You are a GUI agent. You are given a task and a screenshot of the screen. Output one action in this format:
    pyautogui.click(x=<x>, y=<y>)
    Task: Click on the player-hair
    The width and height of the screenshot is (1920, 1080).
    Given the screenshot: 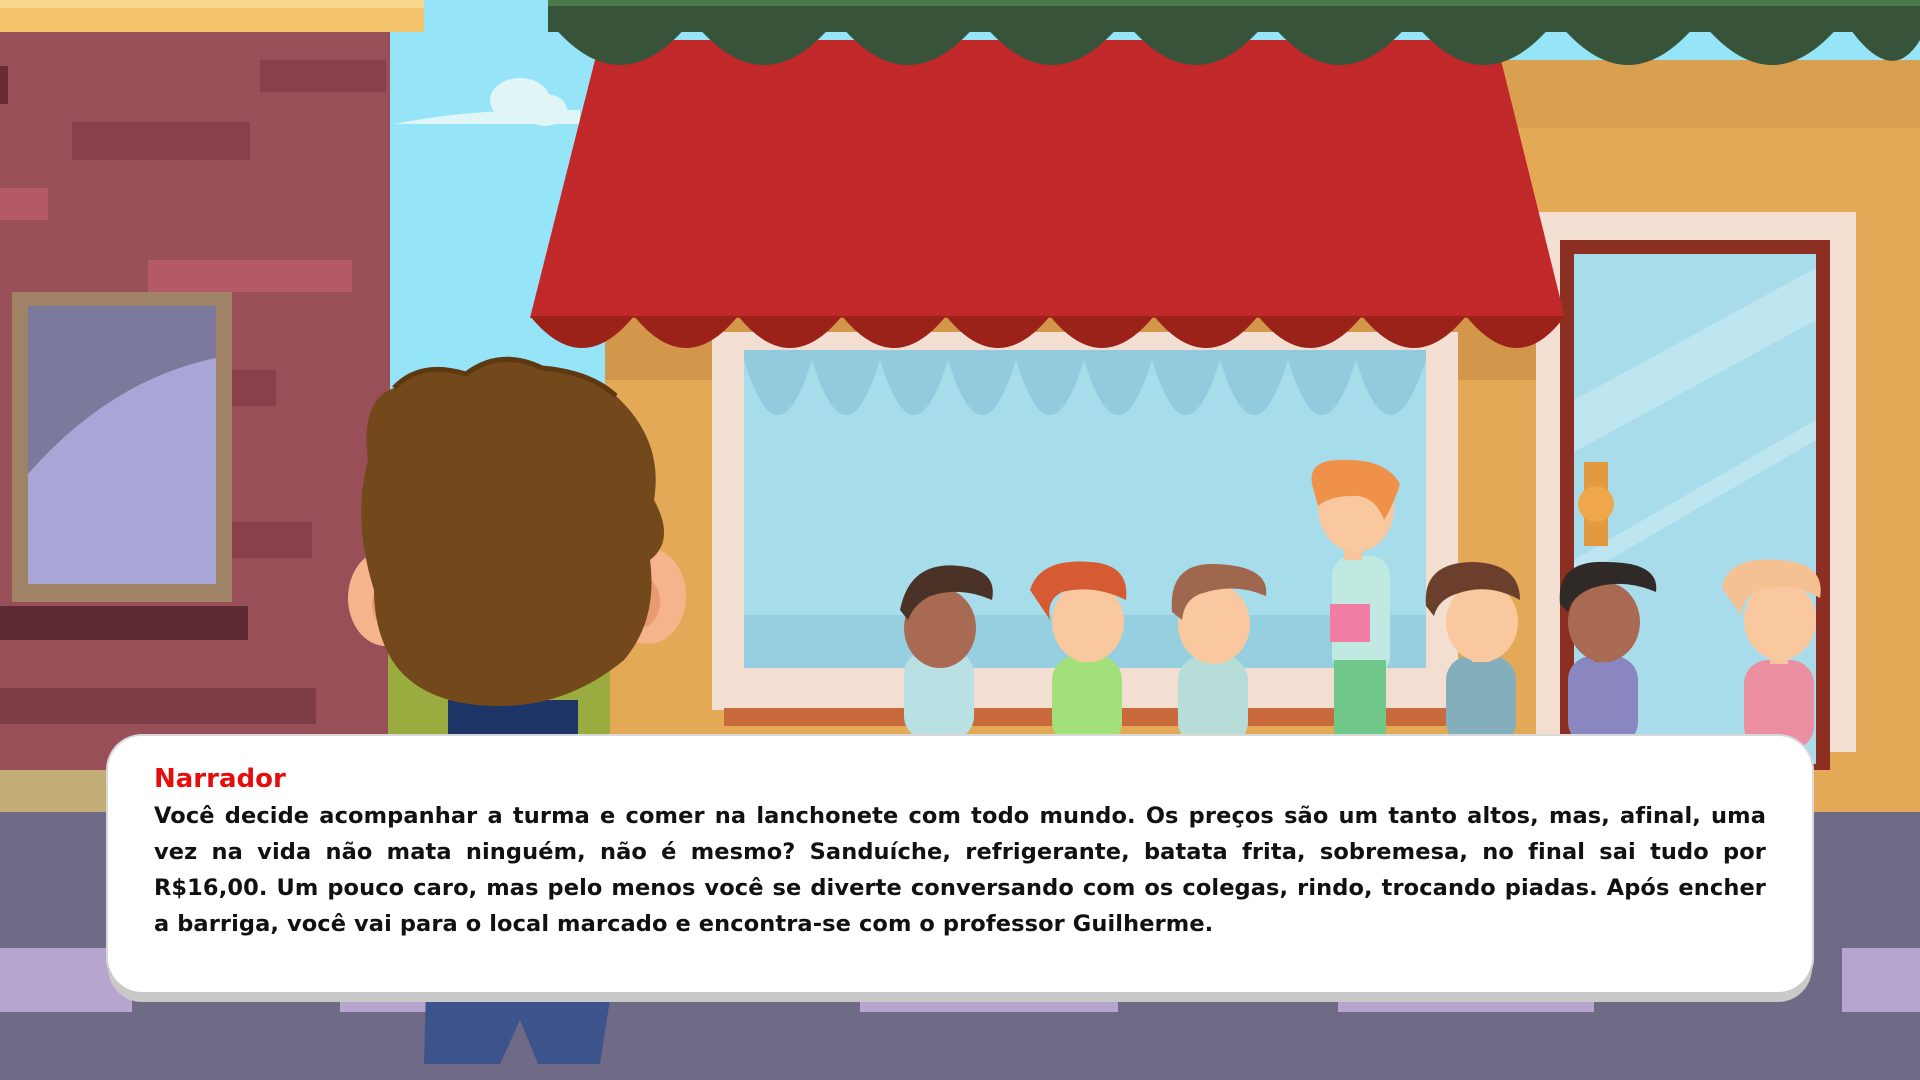 What is the action you would take?
    pyautogui.click(x=513, y=533)
    